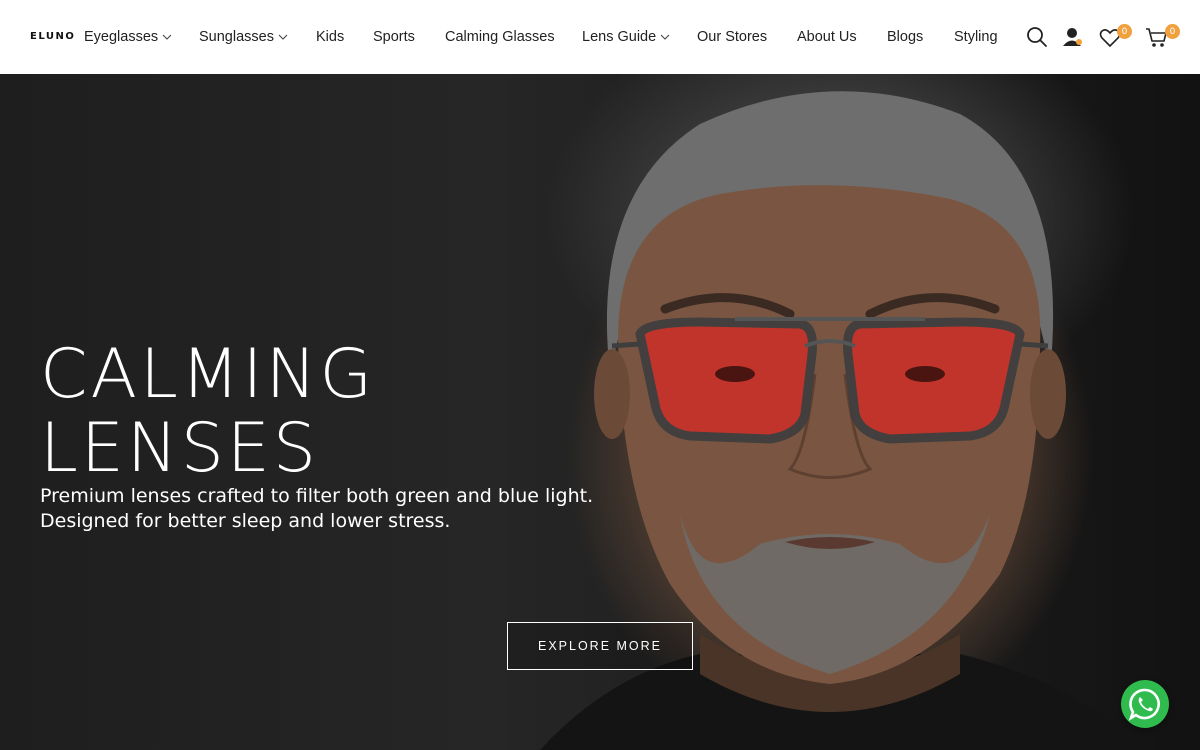  What do you see at coordinates (121, 37) in the screenshot?
I see `nav-item-label: Eyeglasses` at bounding box center [121, 37].